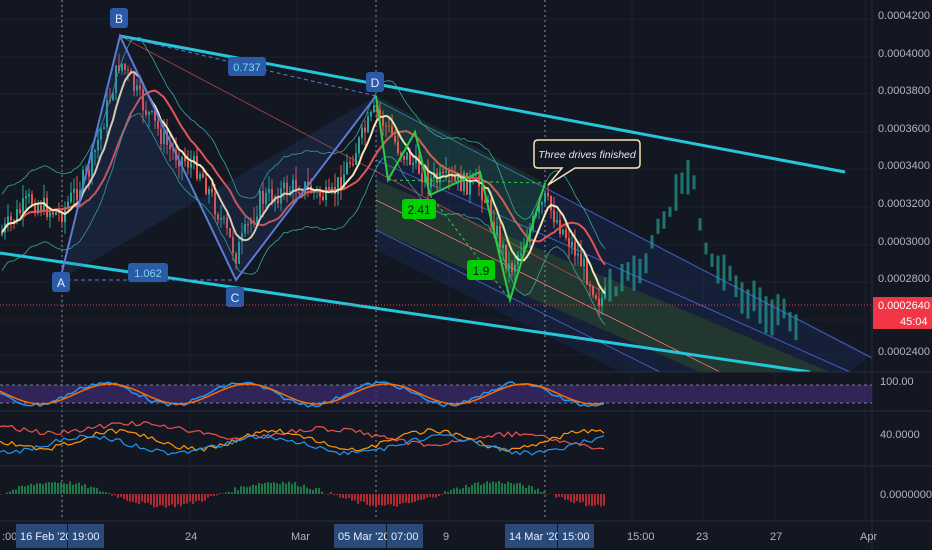  I want to click on svg-text: Apr, so click(868, 537).